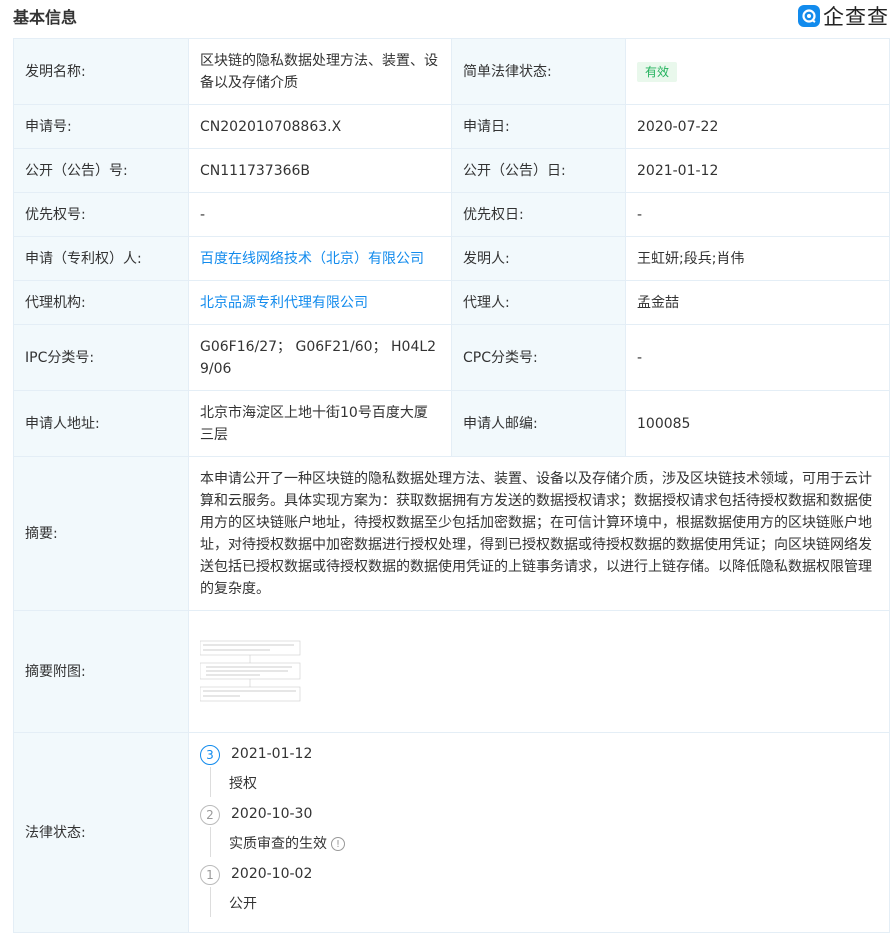 This screenshot has width=895, height=933. Describe the element at coordinates (538, 423) in the screenshot. I see `postcode-label: 申请人邮编:` at that location.